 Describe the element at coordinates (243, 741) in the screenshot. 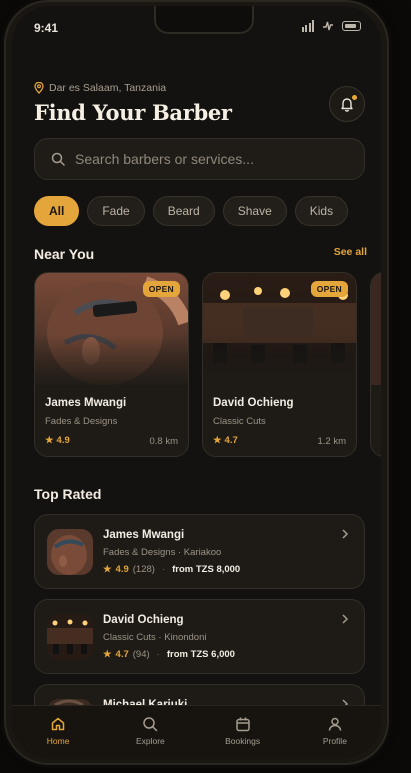

I see `tab-label: Bookings` at that location.